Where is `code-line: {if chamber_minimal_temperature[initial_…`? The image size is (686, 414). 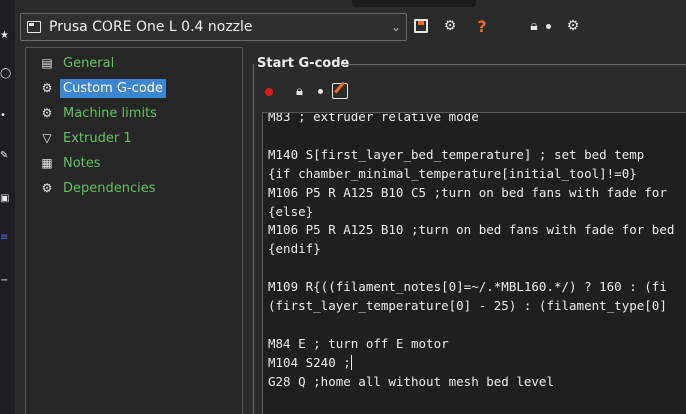 code-line: {if chamber_minimal_temperature[initial_… is located at coordinates (452, 173).